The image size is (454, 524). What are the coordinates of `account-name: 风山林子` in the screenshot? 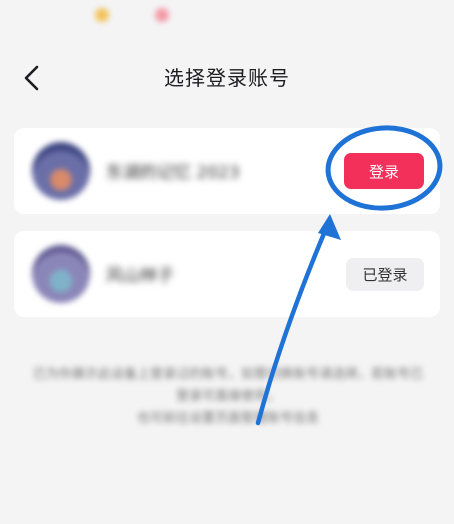 It's located at (140, 276).